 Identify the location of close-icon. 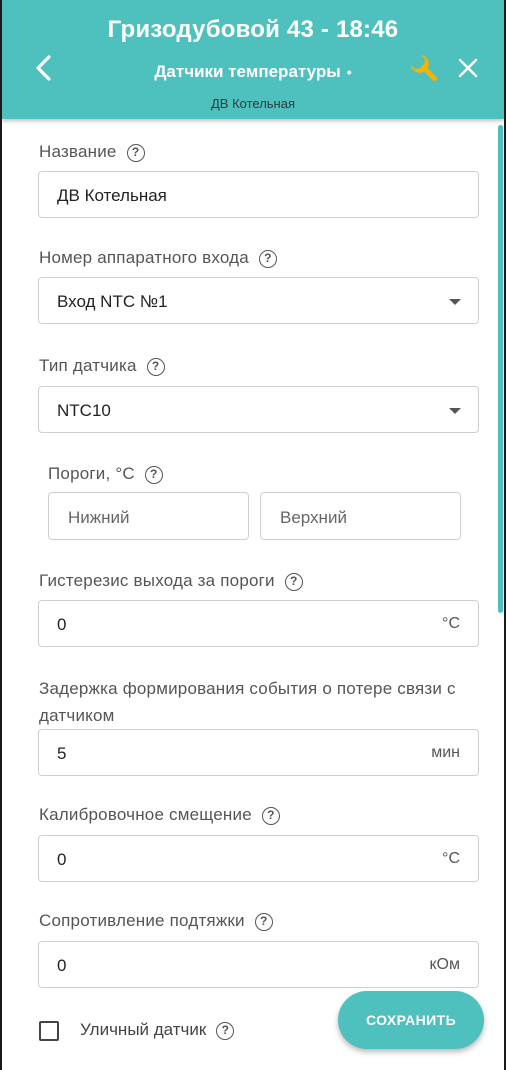
(468, 68).